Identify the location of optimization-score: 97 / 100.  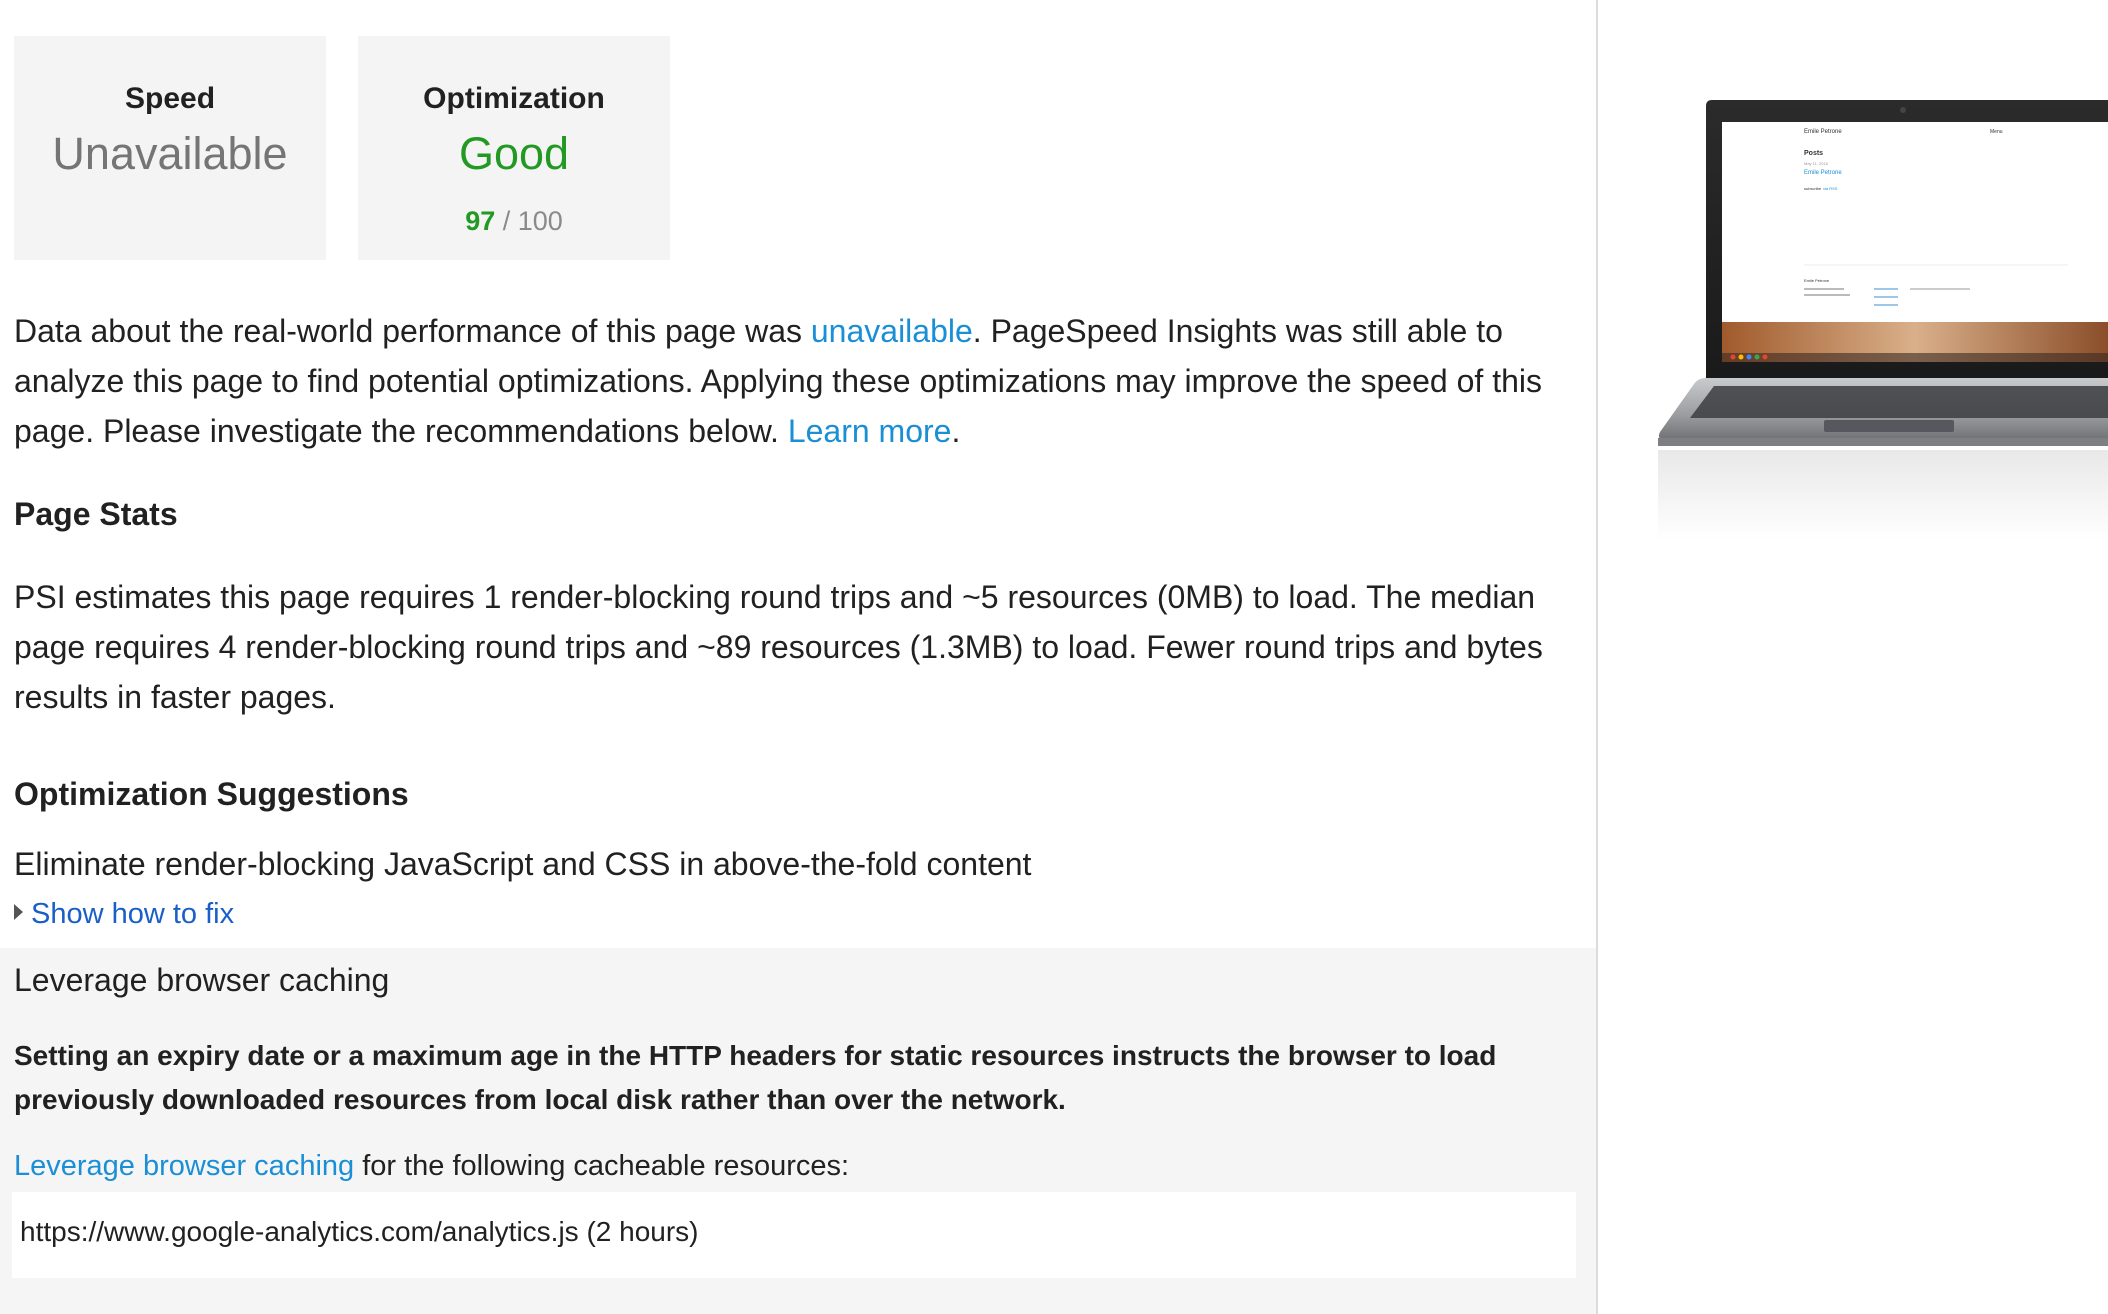
(514, 221).